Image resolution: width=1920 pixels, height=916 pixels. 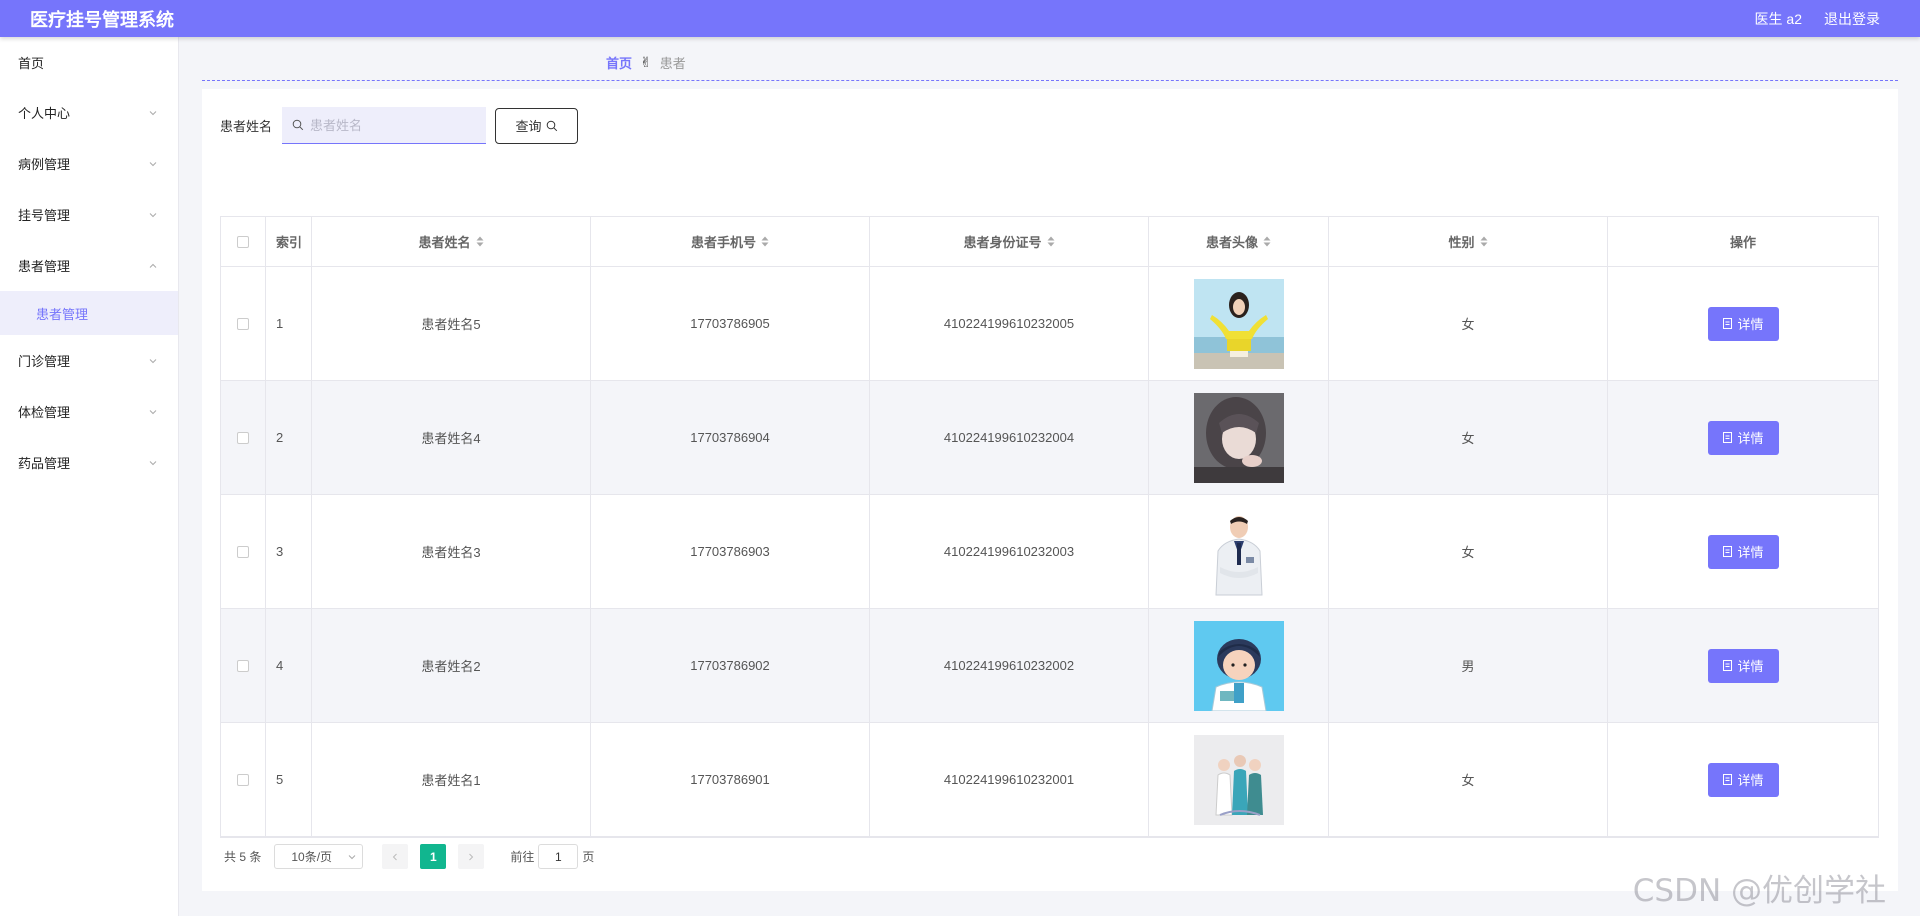 What do you see at coordinates (89, 411) in the screenshot?
I see `sidebar-item-physical-exam-management: 体检管理` at bounding box center [89, 411].